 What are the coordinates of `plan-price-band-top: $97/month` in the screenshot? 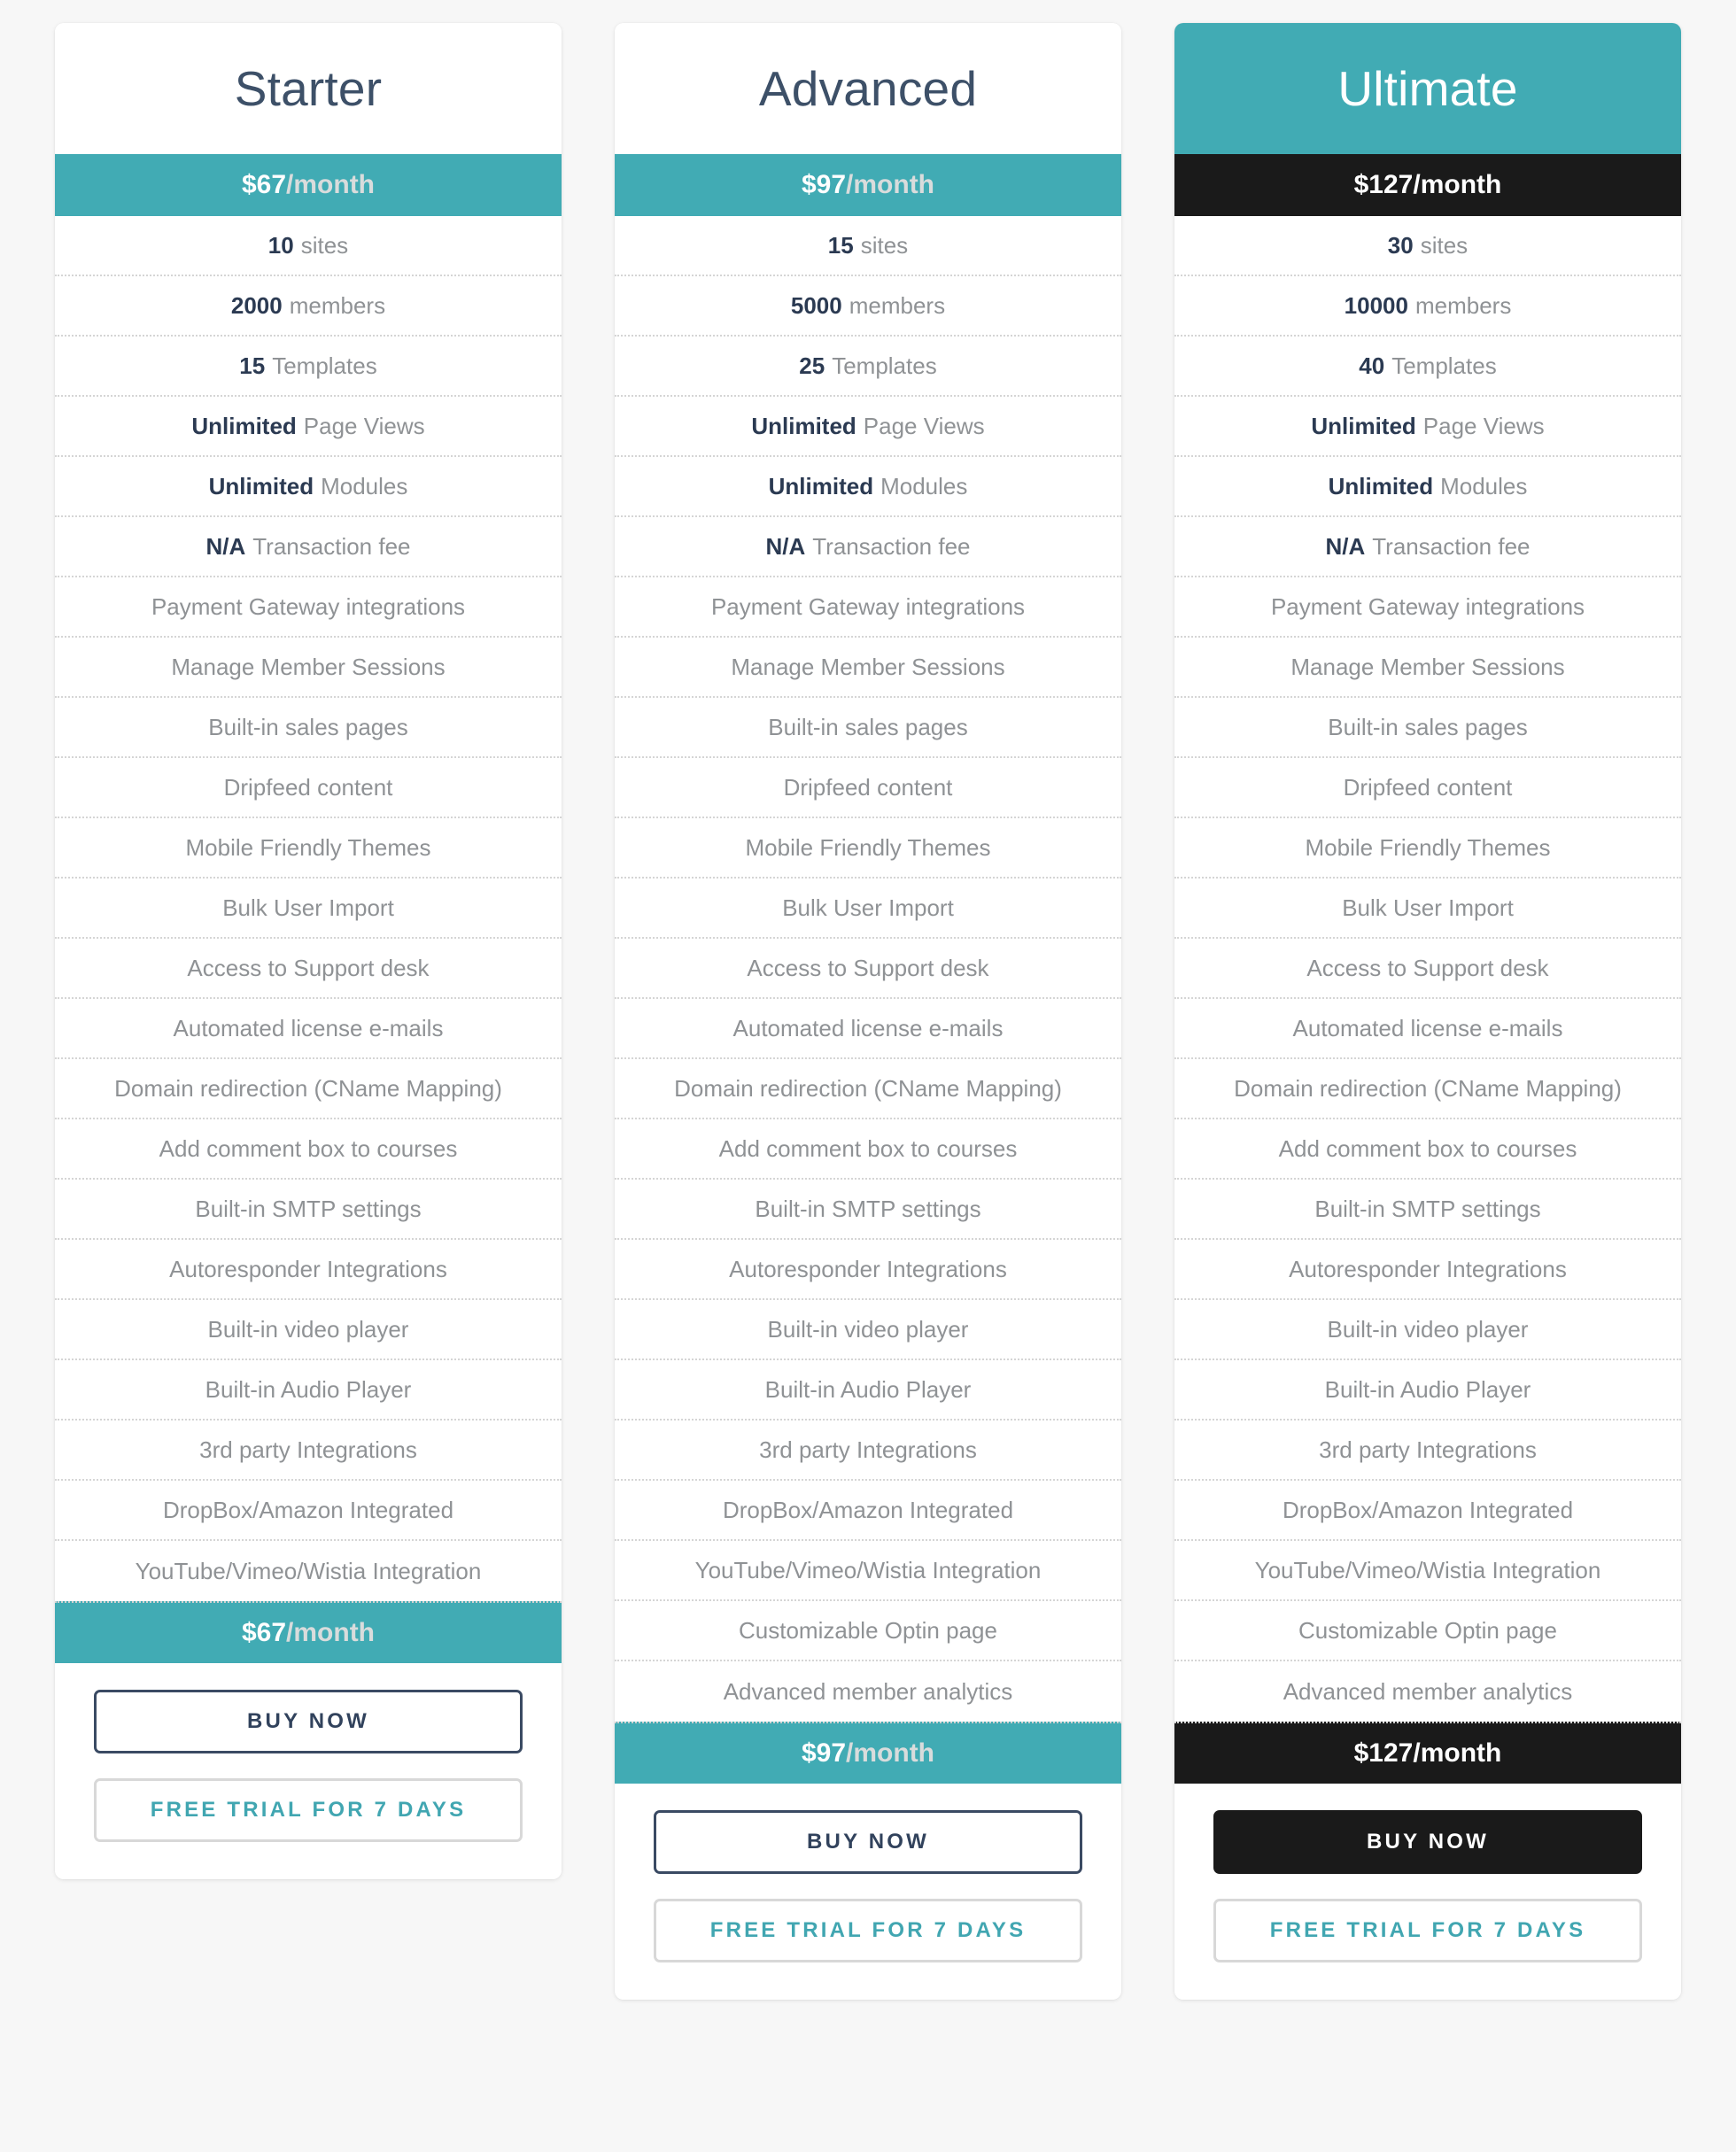 It's located at (868, 185).